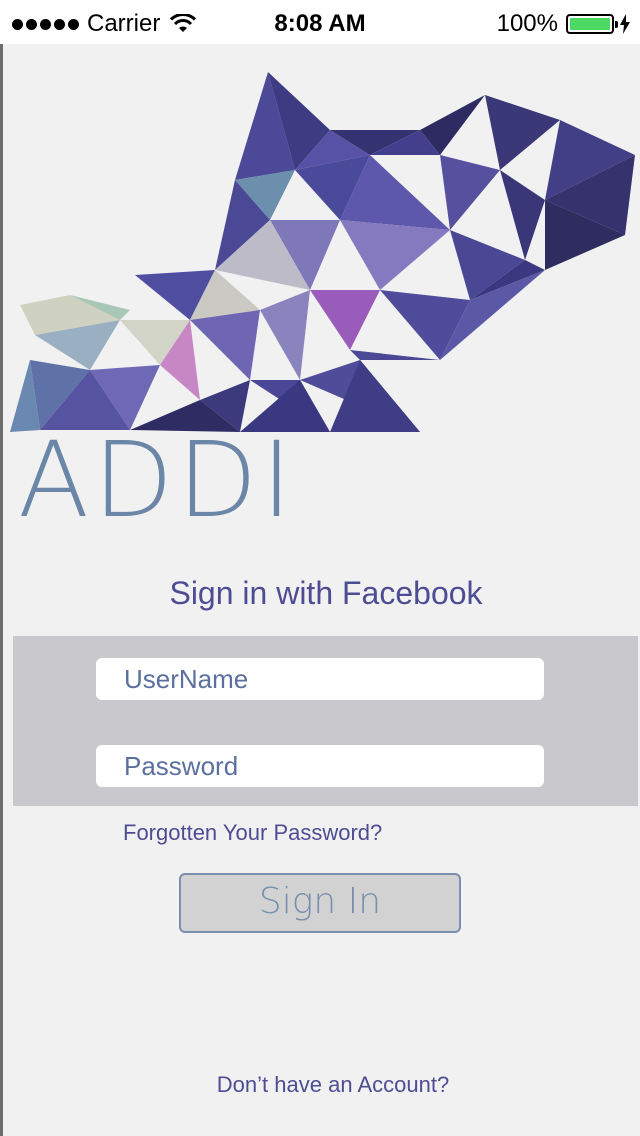 This screenshot has height=1136, width=640. What do you see at coordinates (320, 766) in the screenshot?
I see `password-input` at bounding box center [320, 766].